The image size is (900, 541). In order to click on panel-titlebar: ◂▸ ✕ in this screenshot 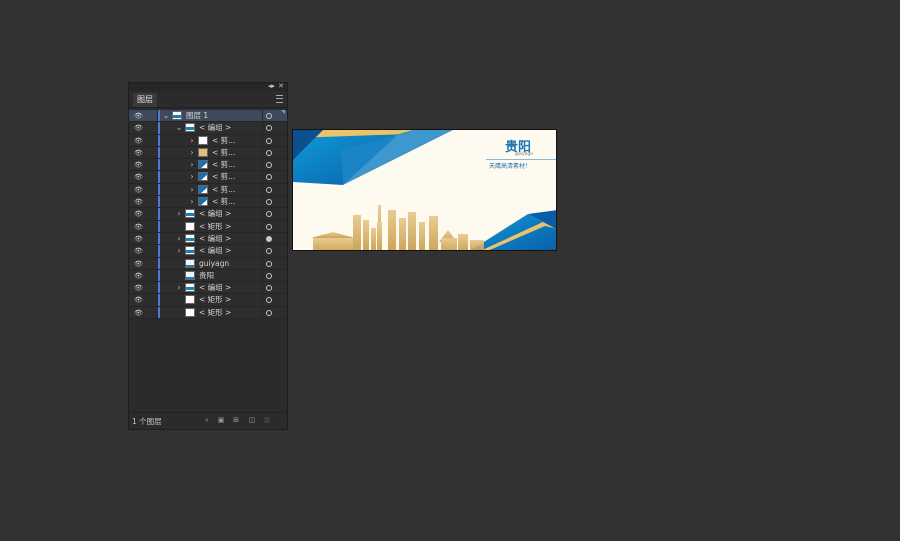, I will do `click(208, 86)`.